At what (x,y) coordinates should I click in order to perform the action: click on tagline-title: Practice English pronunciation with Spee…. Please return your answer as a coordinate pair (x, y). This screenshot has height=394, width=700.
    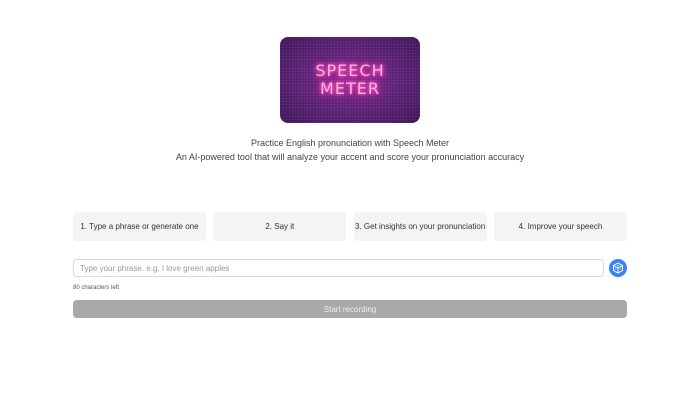
    Looking at the image, I should click on (350, 143).